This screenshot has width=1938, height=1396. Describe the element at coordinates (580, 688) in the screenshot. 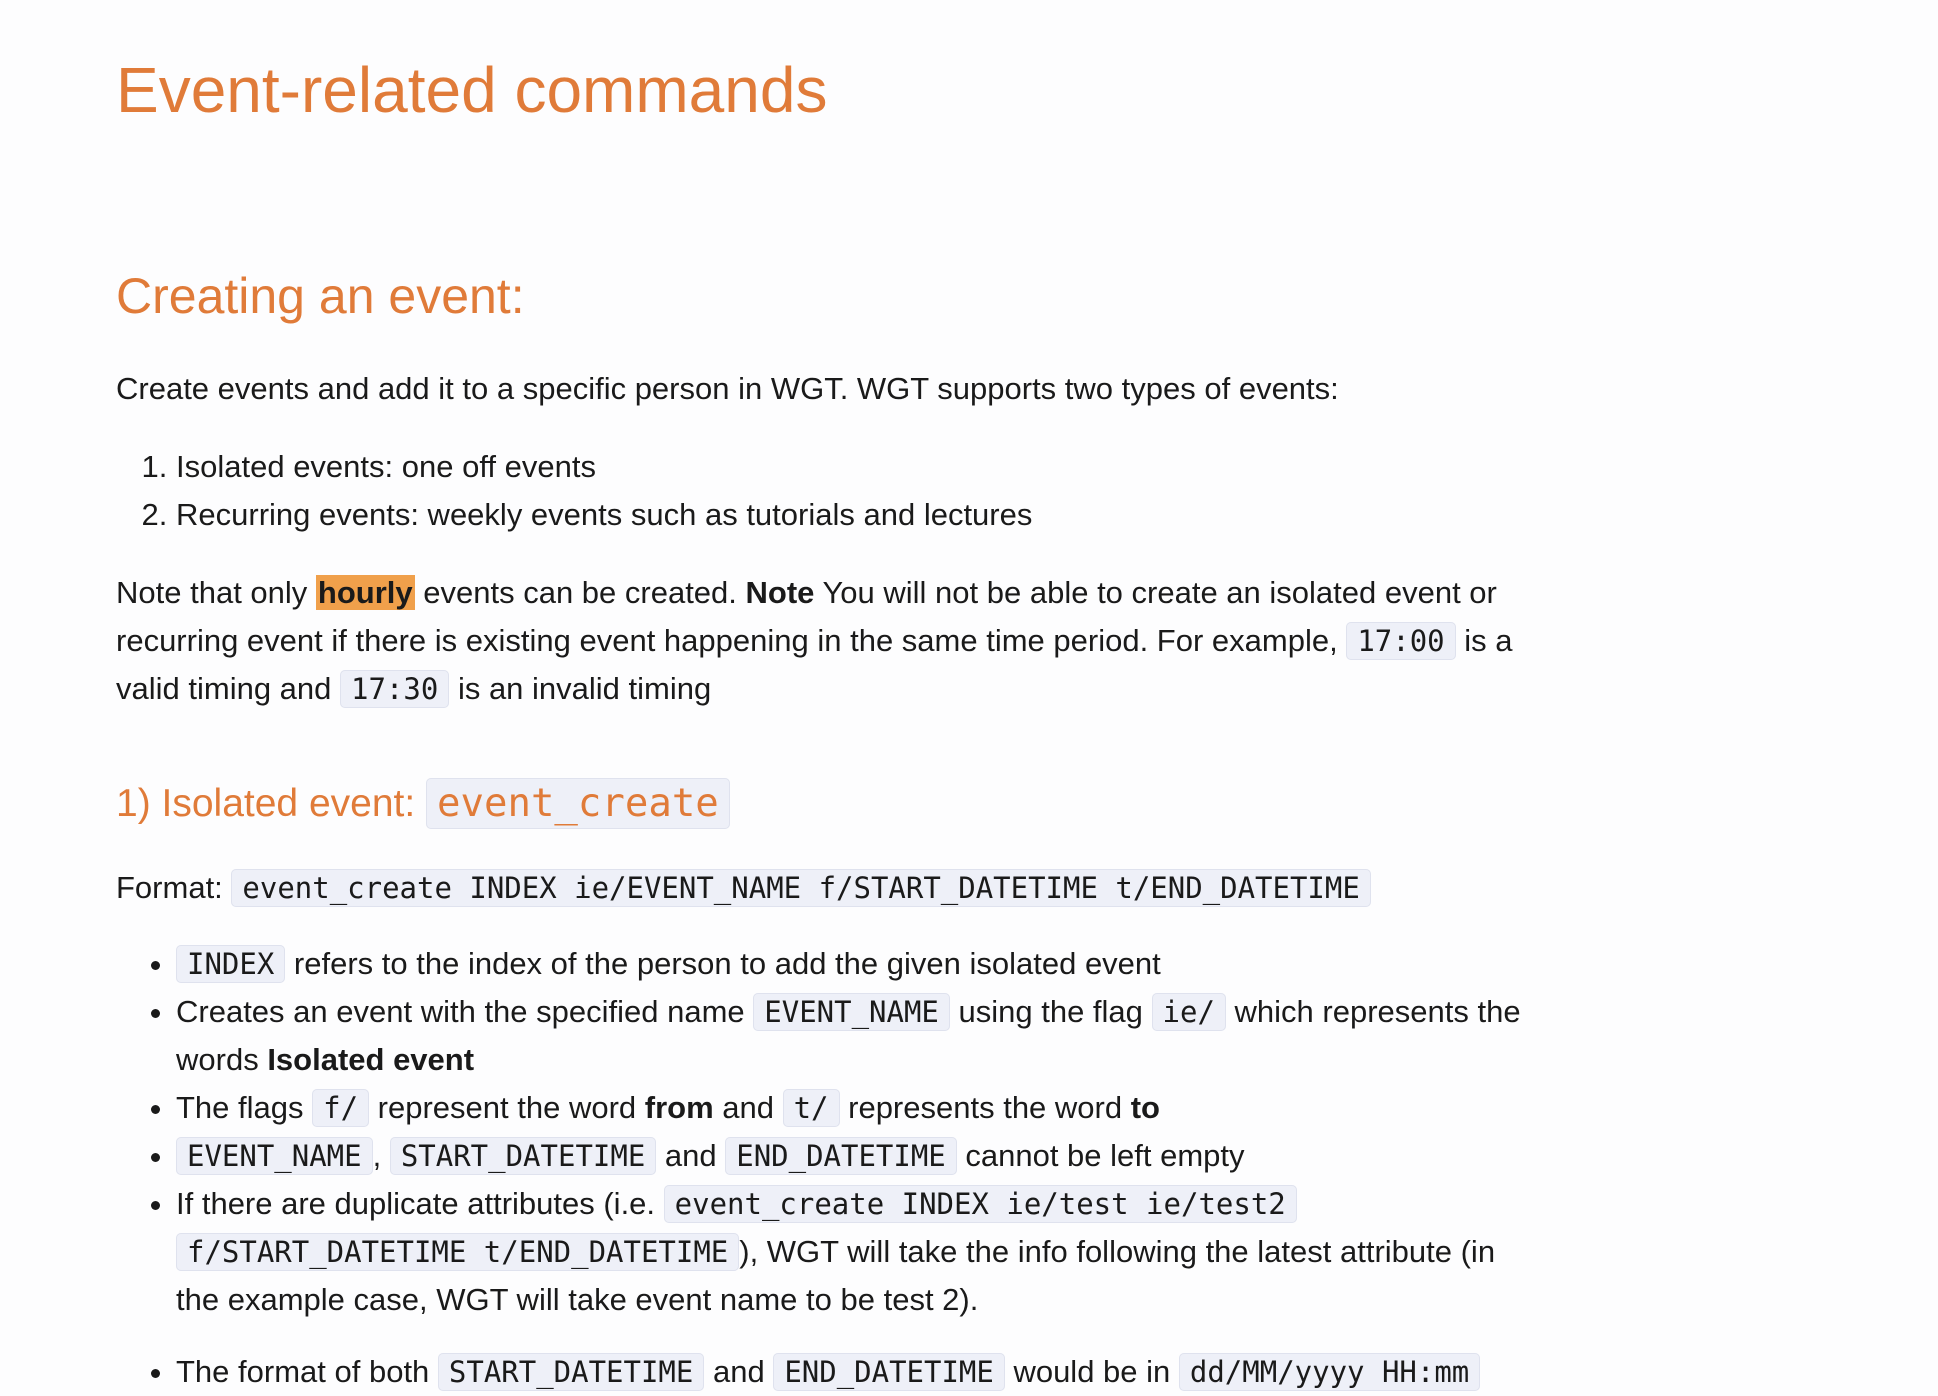

I see `note-text: is an invalid timing` at that location.